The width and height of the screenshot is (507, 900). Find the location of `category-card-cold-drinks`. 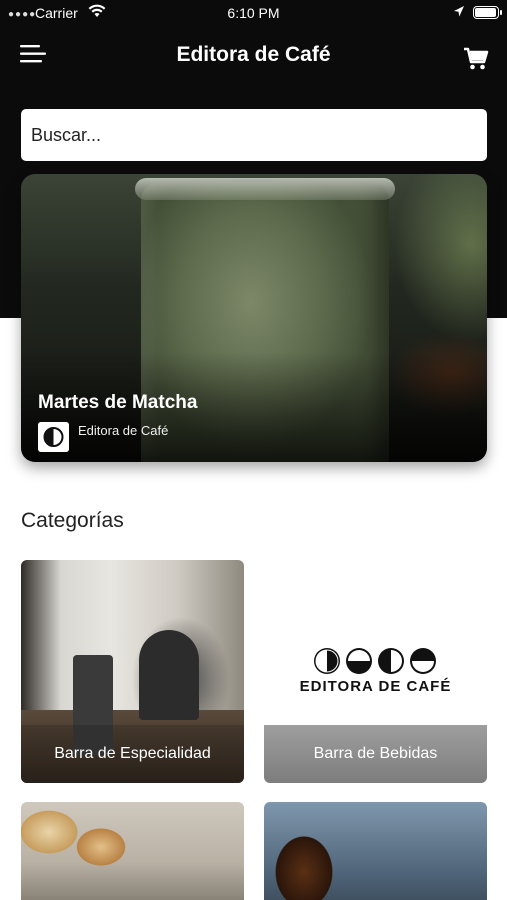

category-card-cold-drinks is located at coordinates (375, 851).